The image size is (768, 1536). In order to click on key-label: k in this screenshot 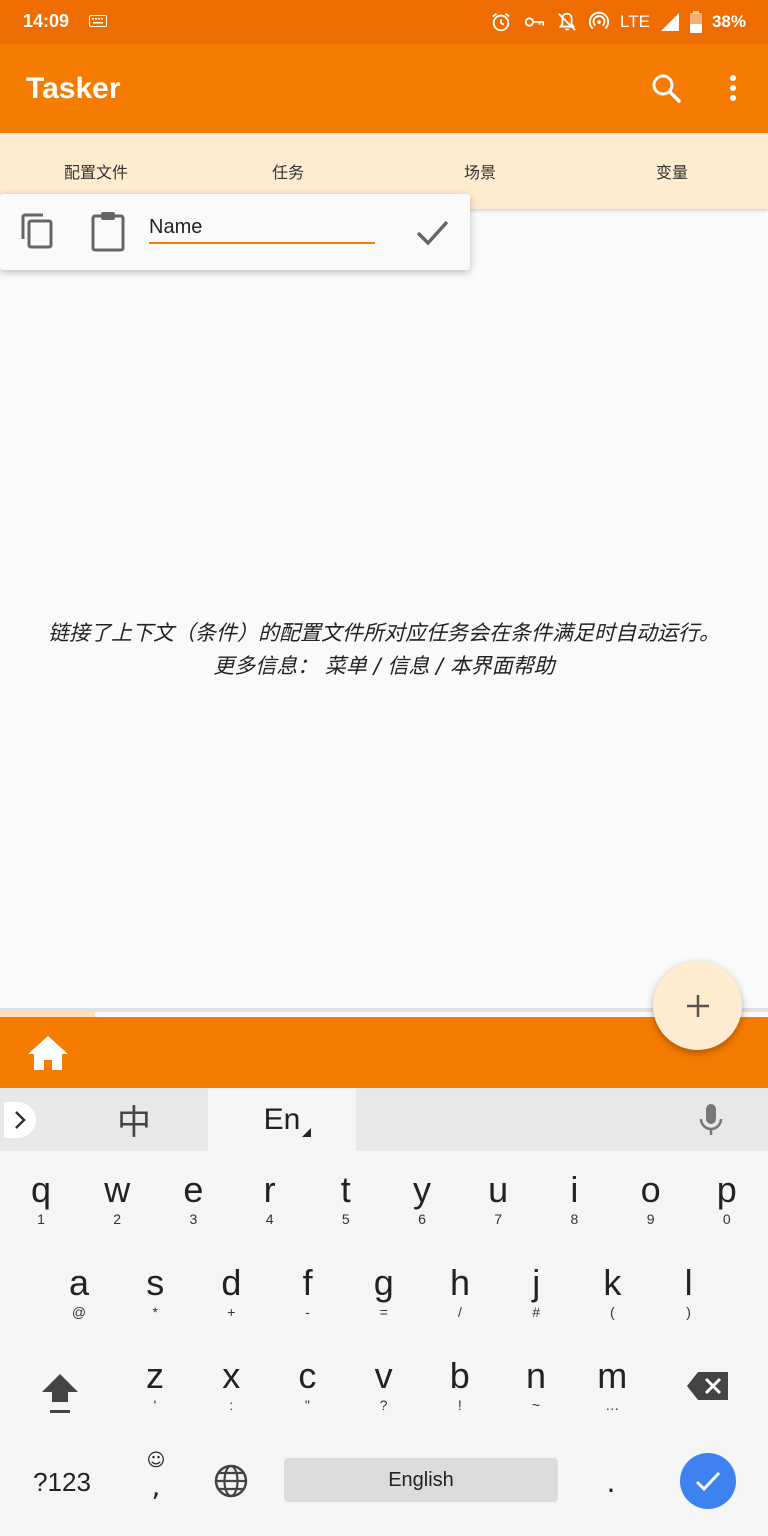, I will do `click(612, 1282)`.